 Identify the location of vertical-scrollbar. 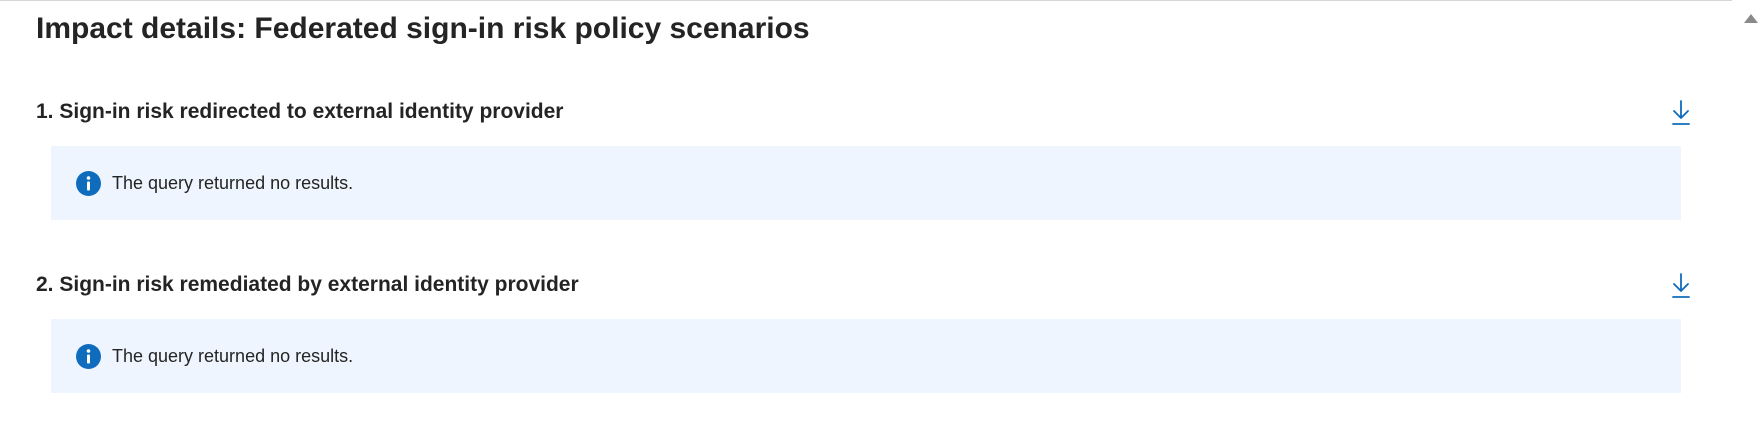
(1750, 214).